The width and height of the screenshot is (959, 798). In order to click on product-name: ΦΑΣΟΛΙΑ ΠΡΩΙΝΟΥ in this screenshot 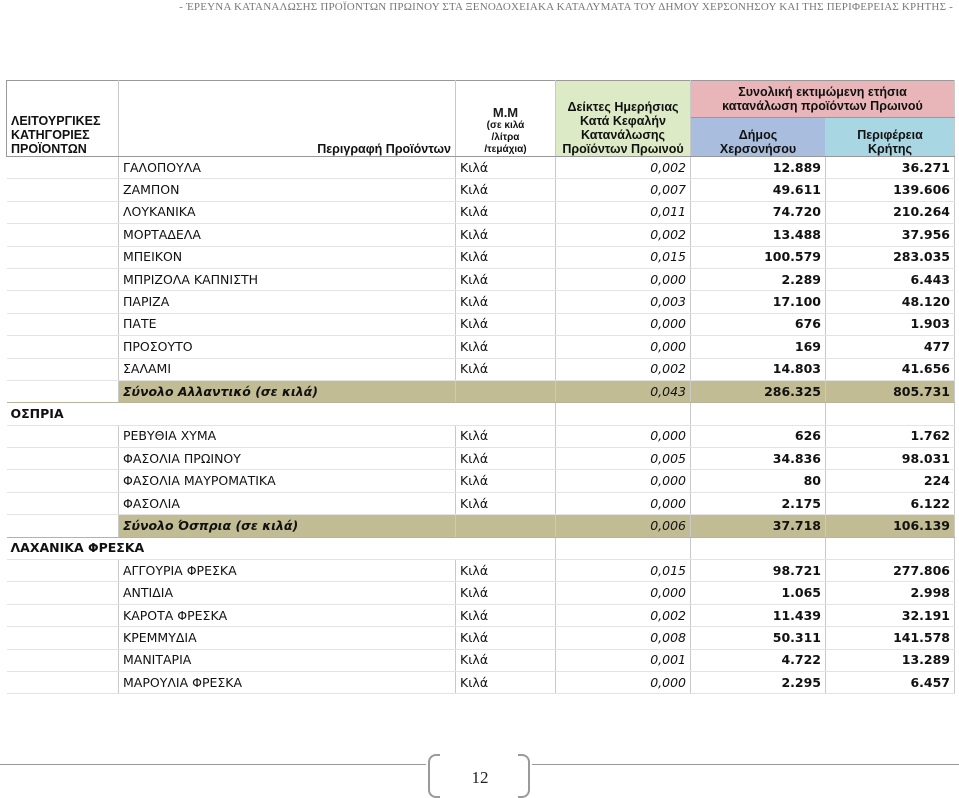, I will do `click(287, 459)`.